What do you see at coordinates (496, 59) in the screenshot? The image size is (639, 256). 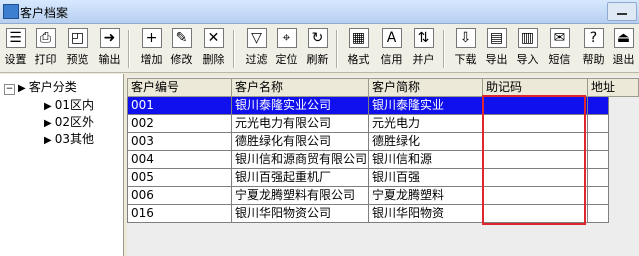 I see `toolbar-label: 导出` at bounding box center [496, 59].